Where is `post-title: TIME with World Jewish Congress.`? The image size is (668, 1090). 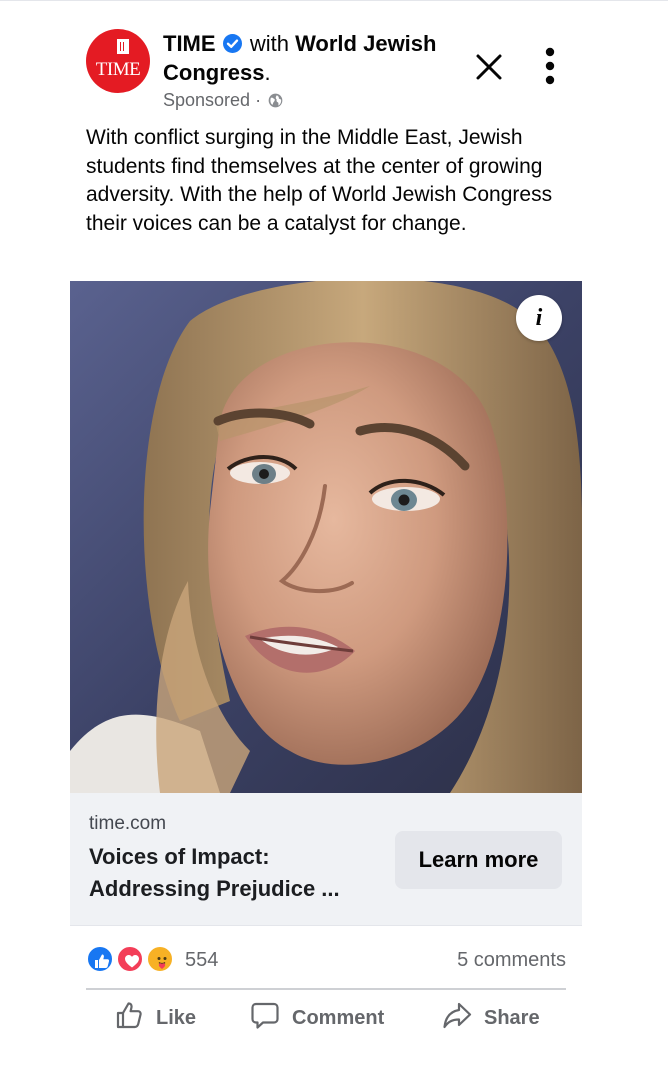
post-title: TIME with World Jewish Congress. is located at coordinates (318, 58).